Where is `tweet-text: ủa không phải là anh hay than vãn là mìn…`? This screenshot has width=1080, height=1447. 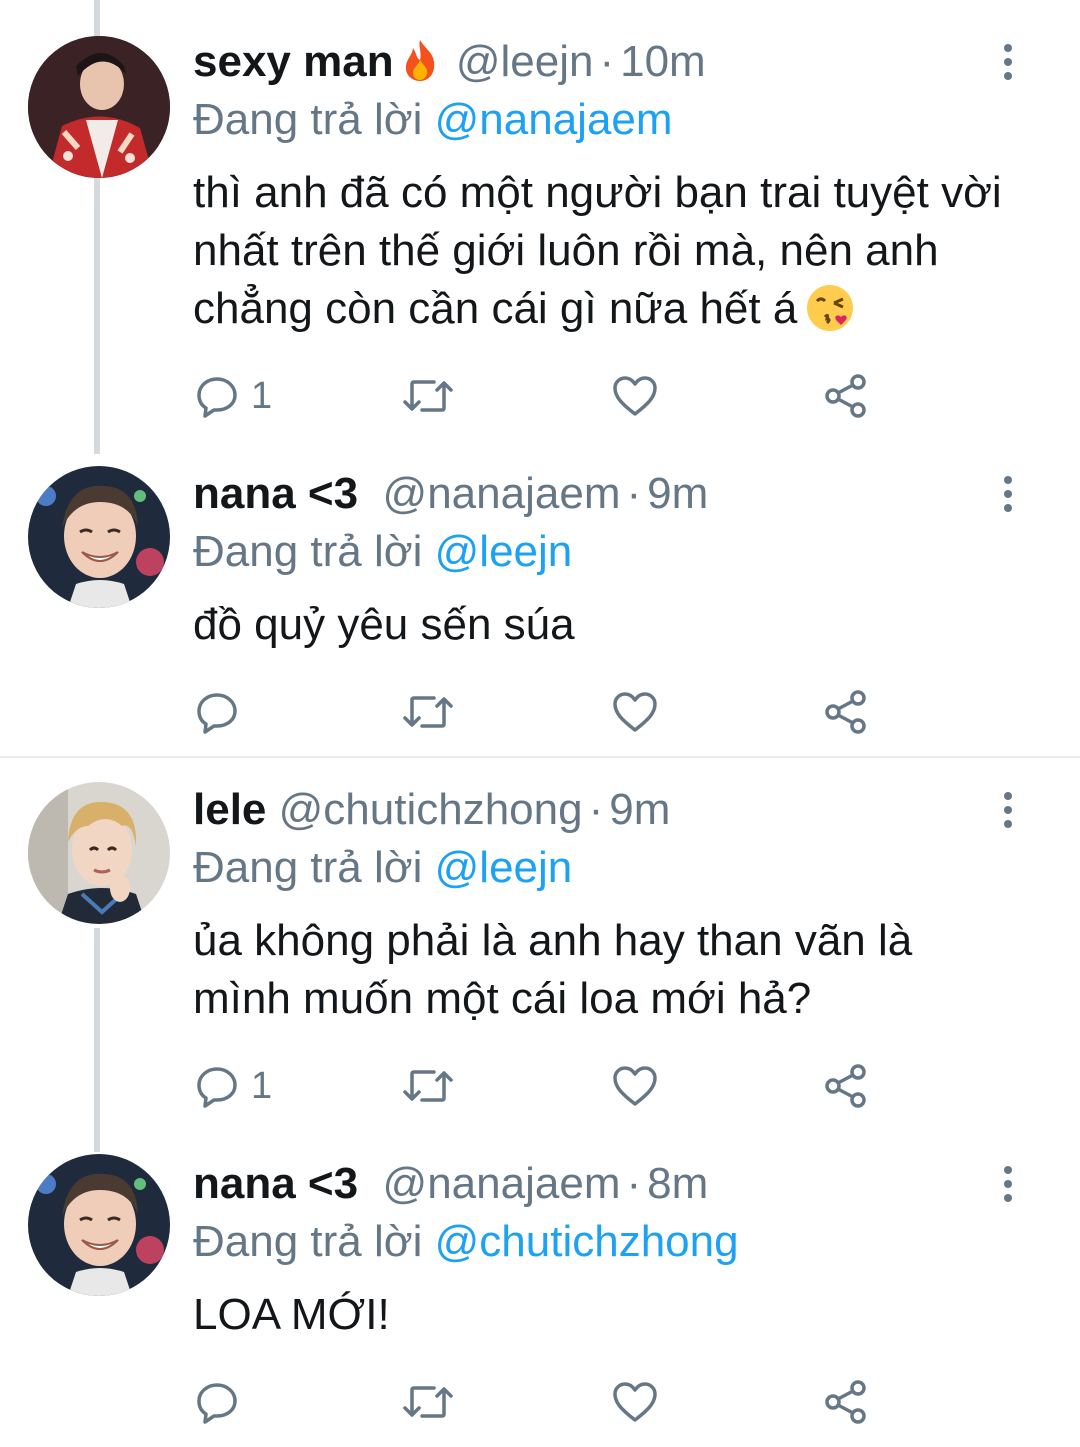 tweet-text: ủa không phải là anh hay than vãn là mìn… is located at coordinates (588, 970).